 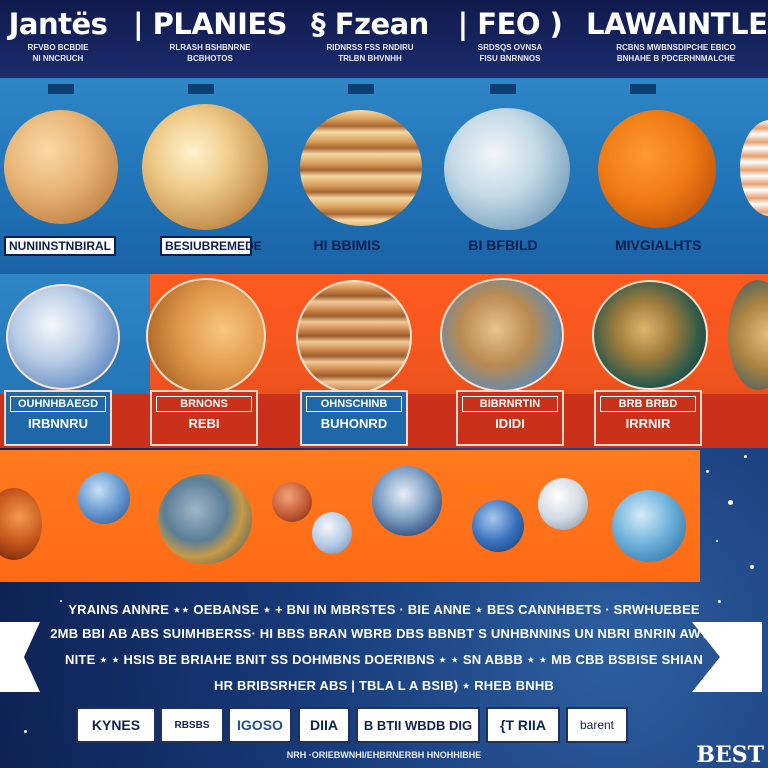 I want to click on planet-label-2: BESIUBREMEDE, so click(x=211, y=252).